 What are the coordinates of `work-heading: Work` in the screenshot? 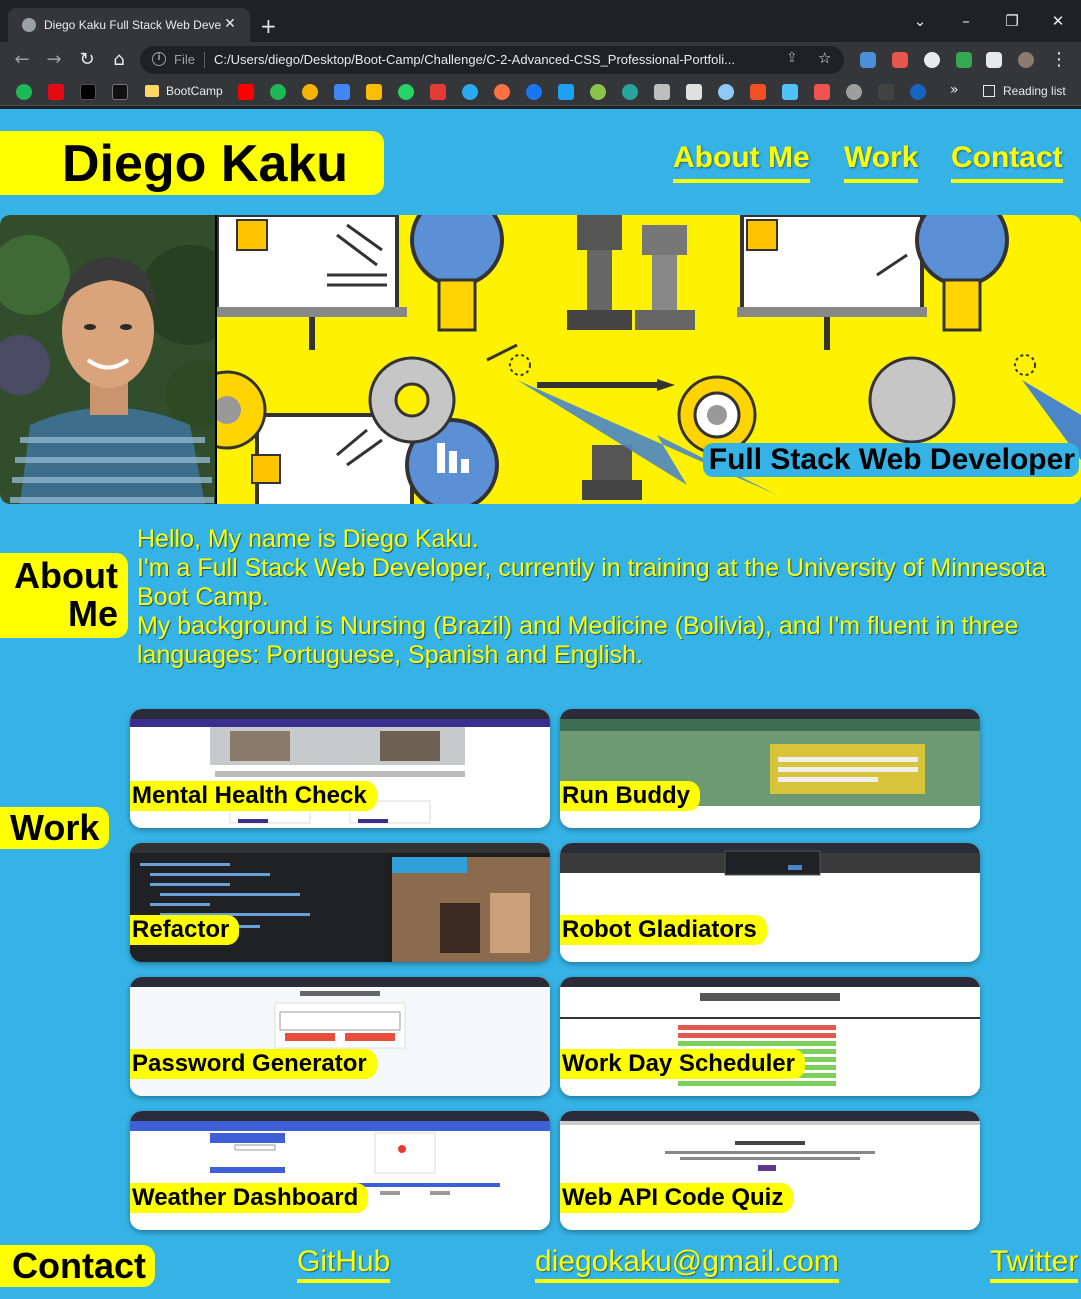 It's located at (54, 828).